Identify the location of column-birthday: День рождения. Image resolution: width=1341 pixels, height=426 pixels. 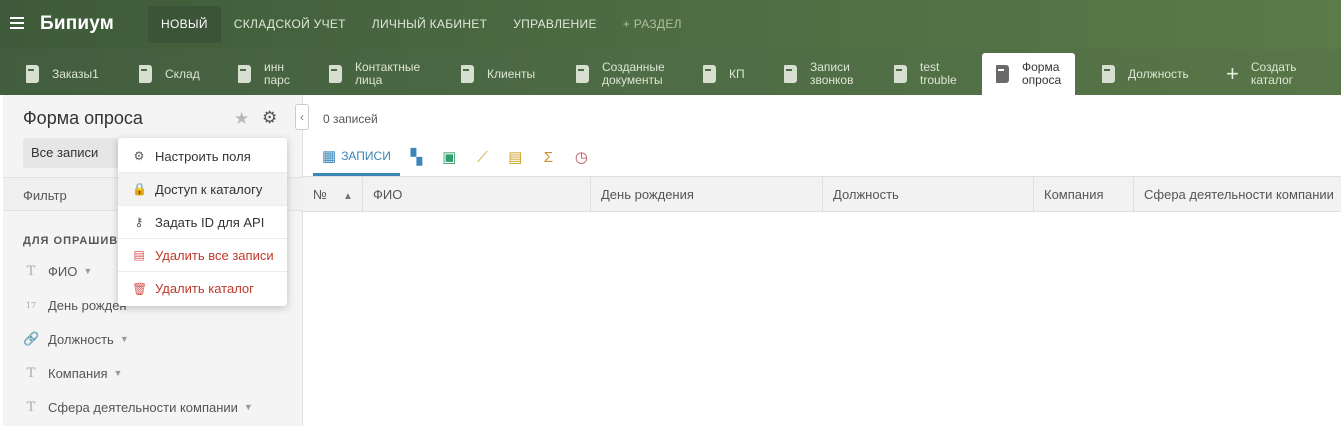
(706, 195).